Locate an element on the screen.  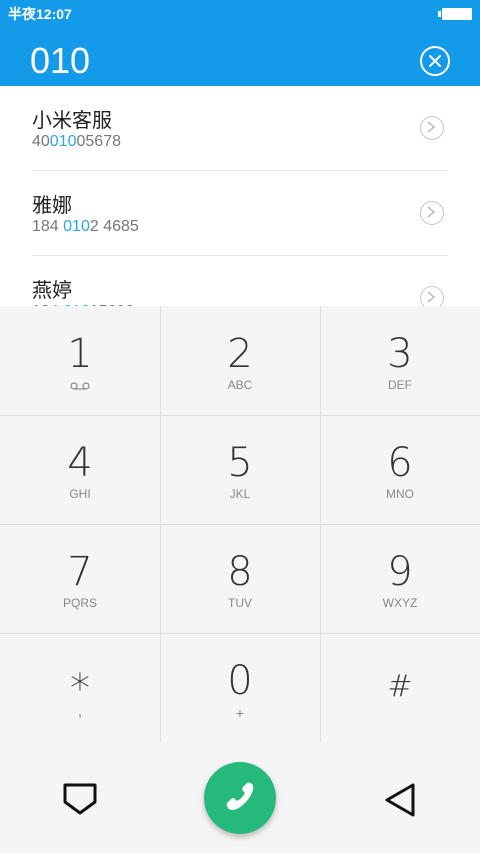
status-time: 半夜12:07 is located at coordinates (40, 14).